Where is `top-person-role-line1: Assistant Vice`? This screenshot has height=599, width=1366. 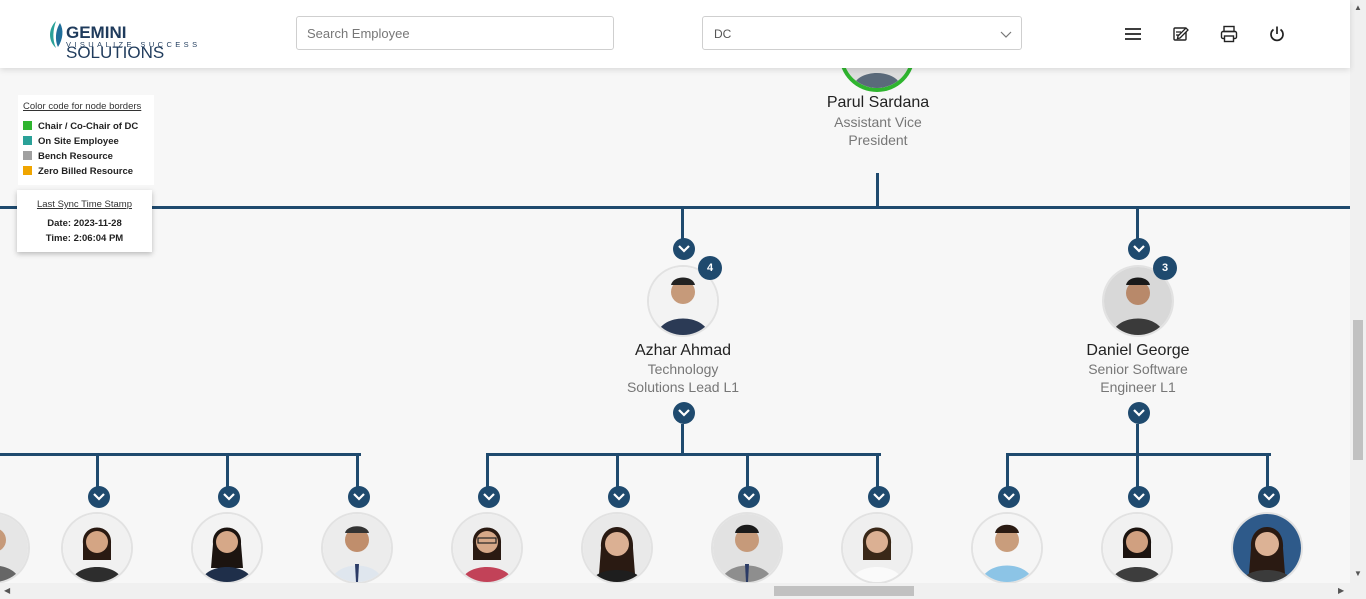
top-person-role-line1: Assistant Vice is located at coordinates (878, 122).